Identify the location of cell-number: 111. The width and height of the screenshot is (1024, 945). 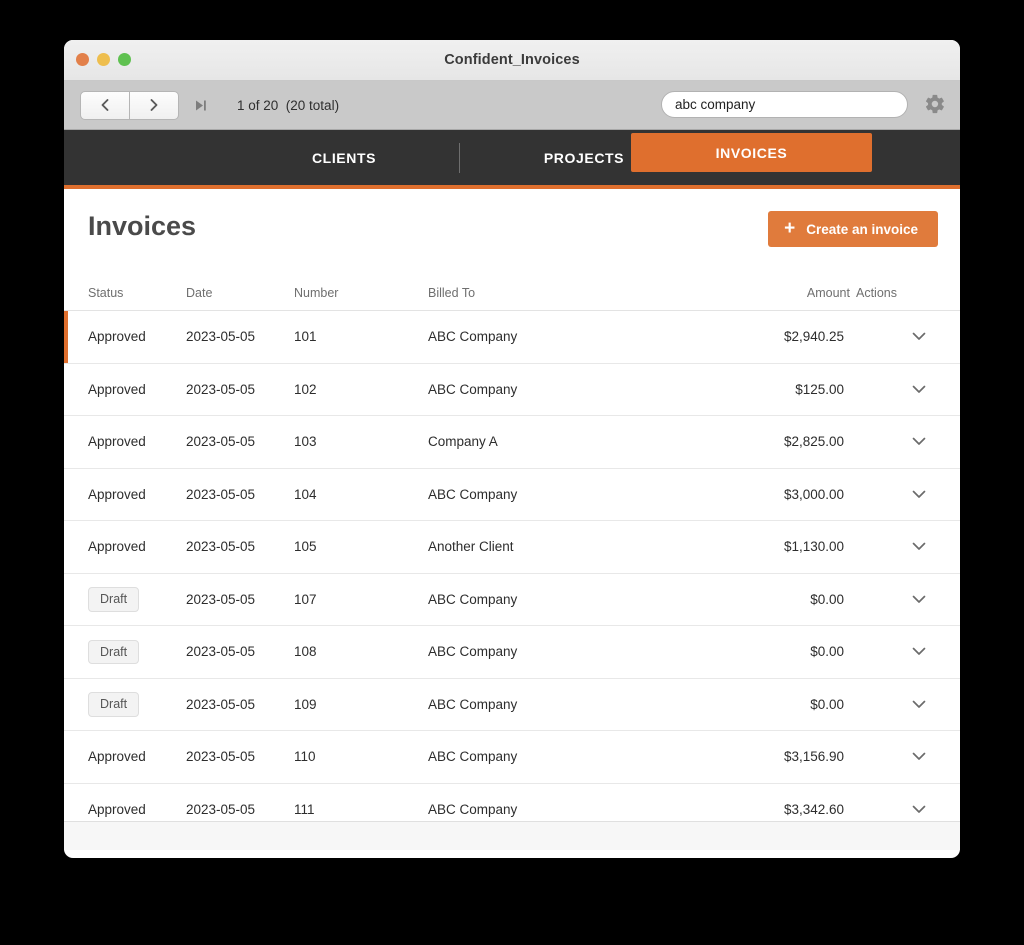
(304, 809).